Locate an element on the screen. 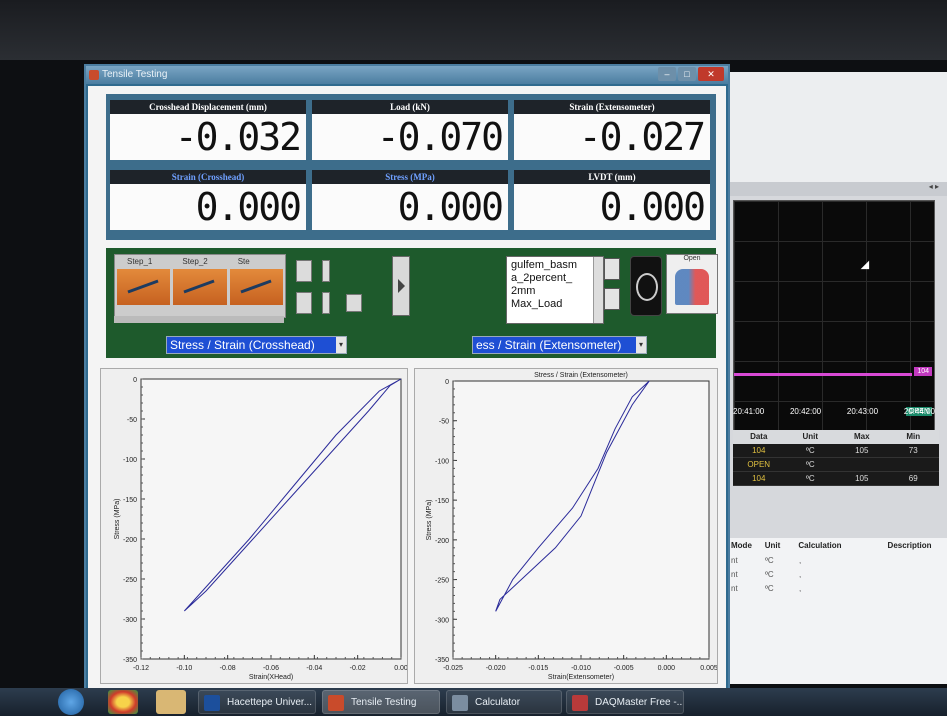 The width and height of the screenshot is (947, 716). table-row: 104 ºC 105 73 is located at coordinates (836, 451).